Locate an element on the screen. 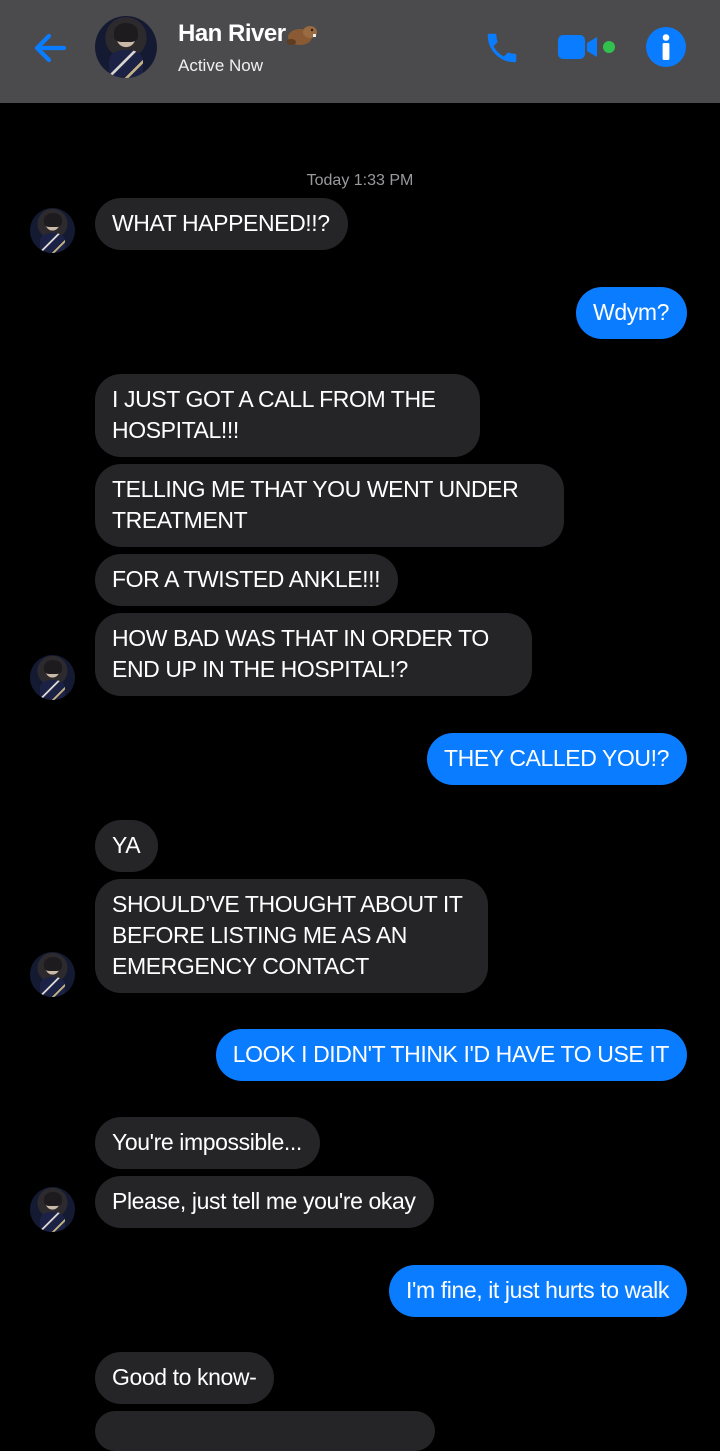 The image size is (720, 1451). info-button is located at coordinates (666, 47).